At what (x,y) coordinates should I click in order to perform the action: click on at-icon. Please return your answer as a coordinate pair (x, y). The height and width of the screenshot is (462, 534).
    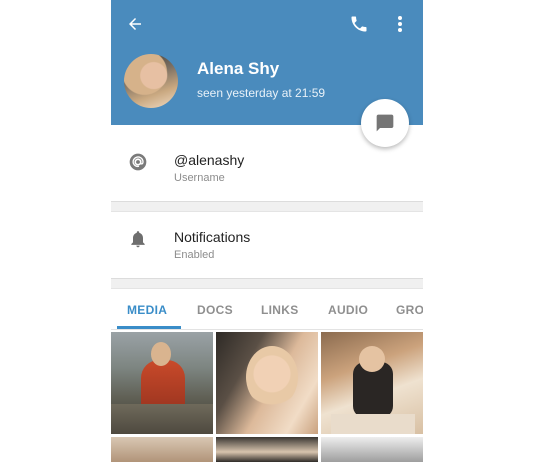
    Looking at the image, I should click on (138, 164).